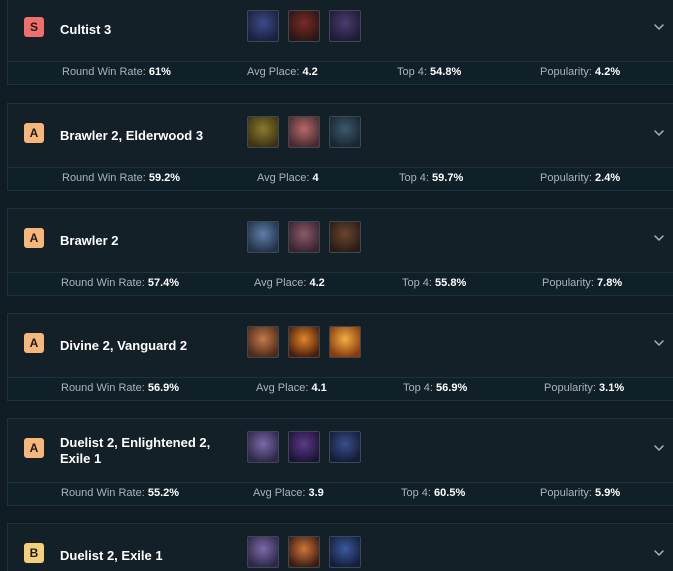 This screenshot has width=673, height=571. Describe the element at coordinates (431, 178) in the screenshot. I see `stat-top4: Top 4: 59.7%` at that location.